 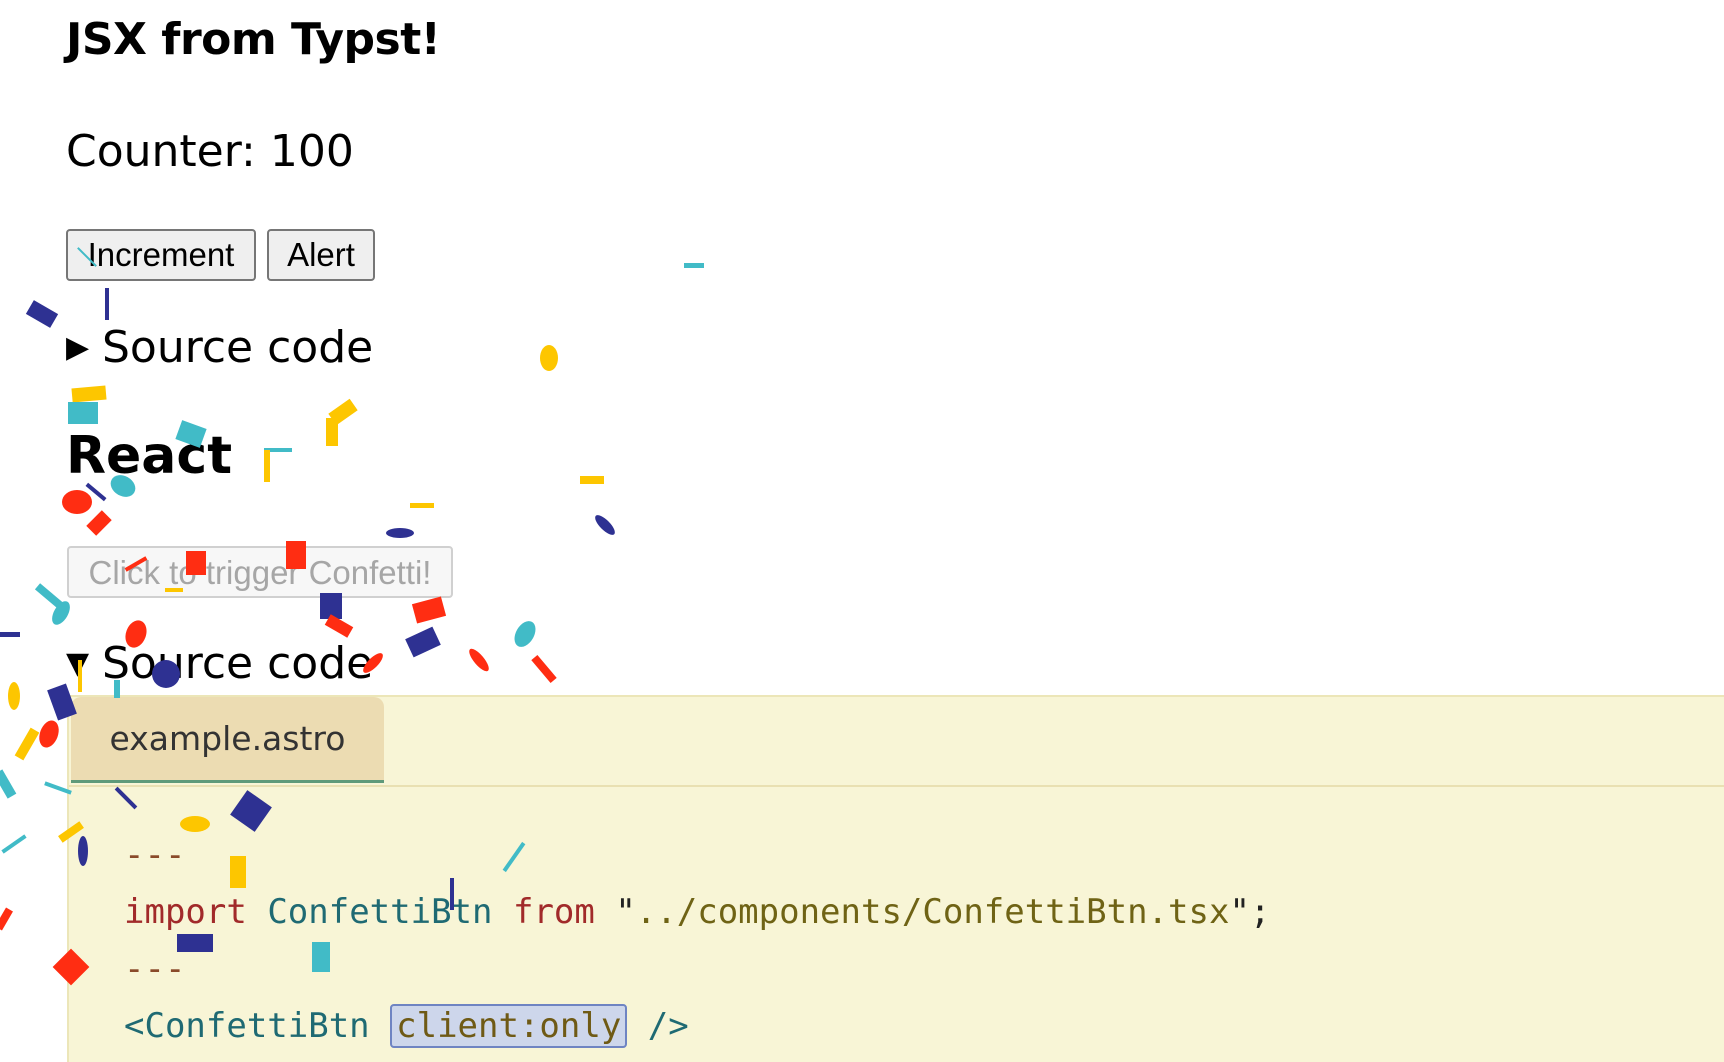 I want to click on code-token: <ConfettiBtn, so click(x=247, y=1026).